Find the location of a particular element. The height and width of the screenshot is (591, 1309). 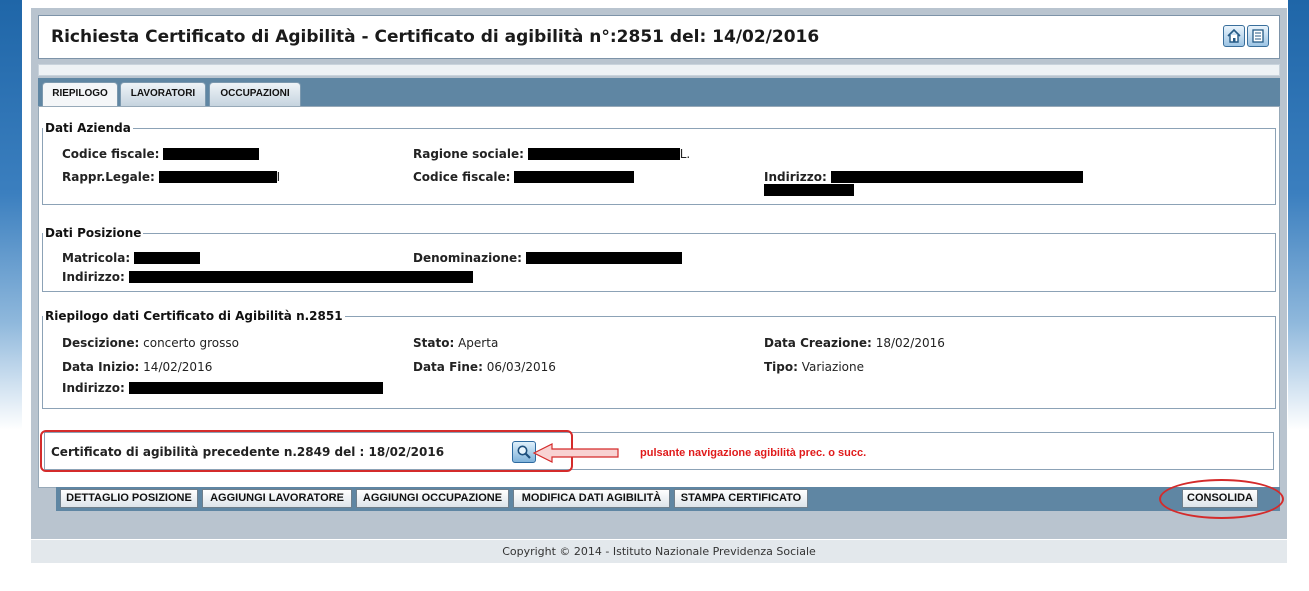

azienda-rappr-legale: Rappr.Legale: I is located at coordinates (171, 177).